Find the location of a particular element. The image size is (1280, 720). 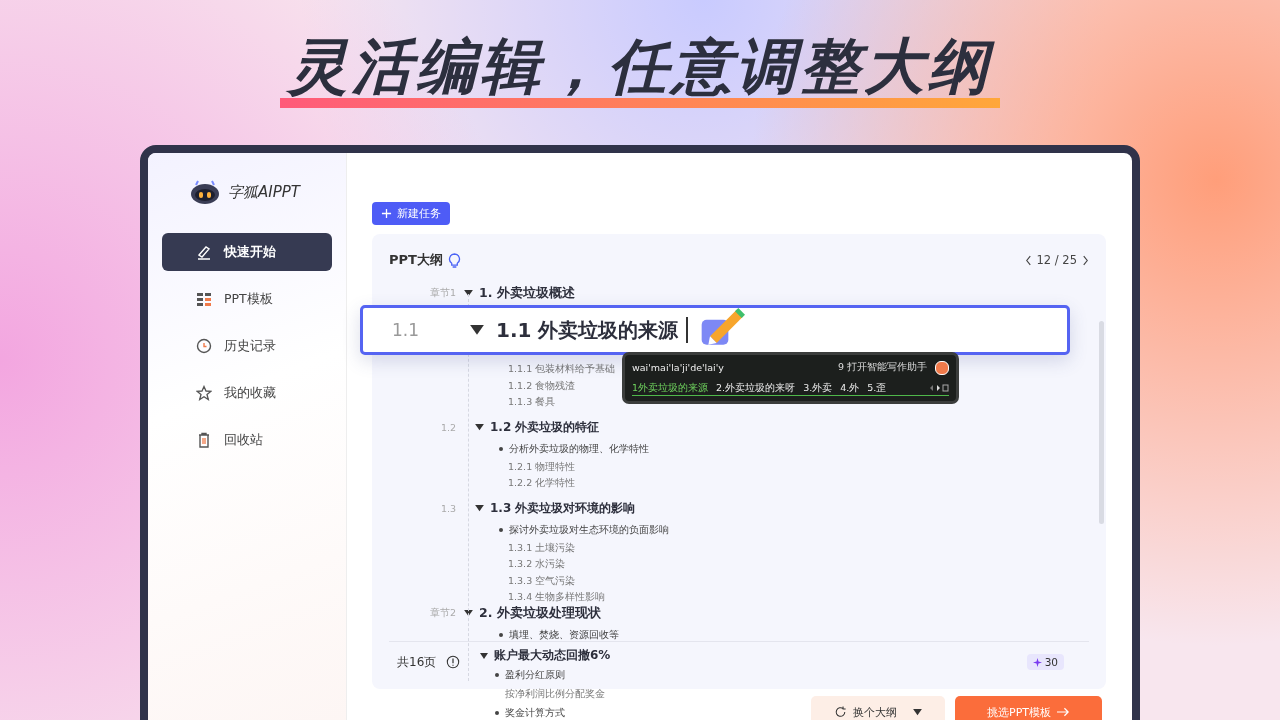

focused-heading-field: 1.1 1.1 外卖垃圾的来源 is located at coordinates (715, 330).